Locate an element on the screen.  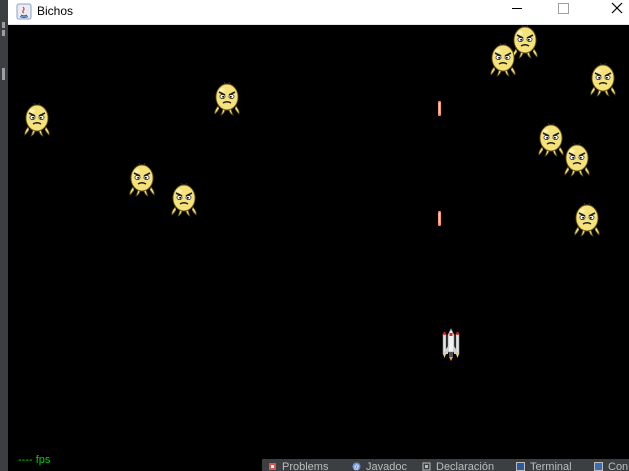
tab-declaracion: Declaración is located at coordinates (458, 466).